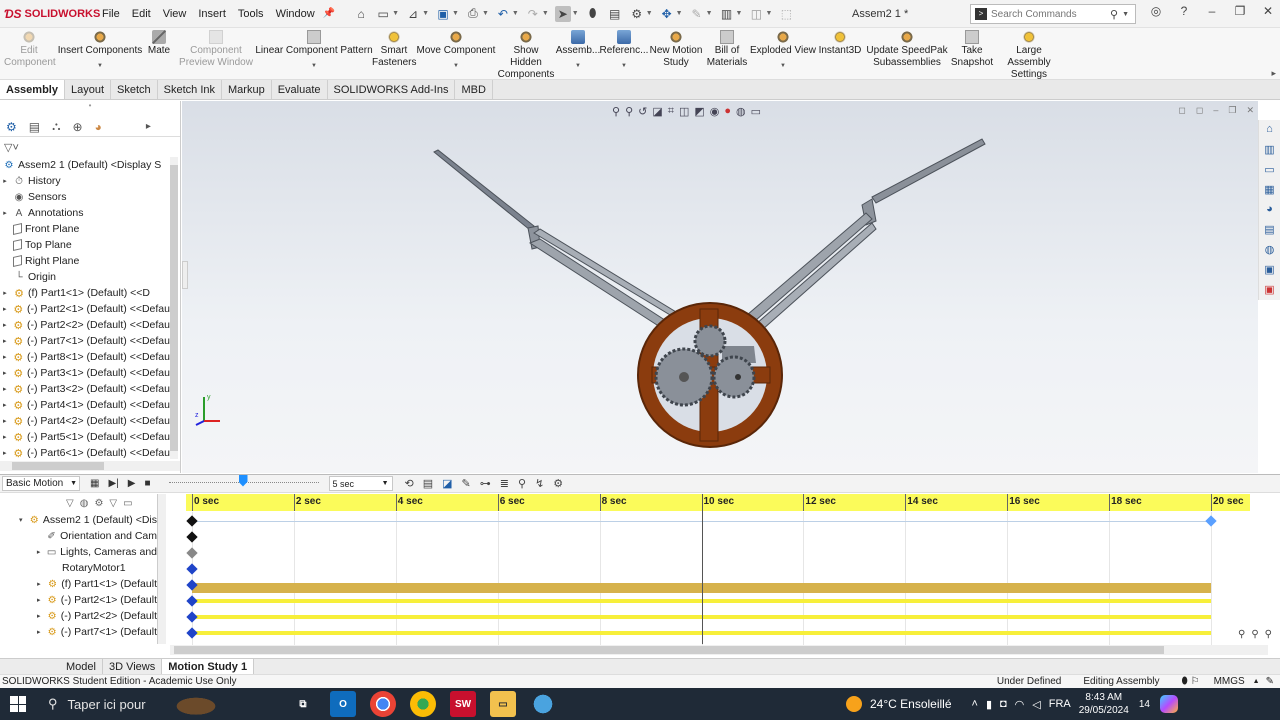 The height and width of the screenshot is (720, 1280). I want to click on user-account-icon: ◎, so click(1156, 11).